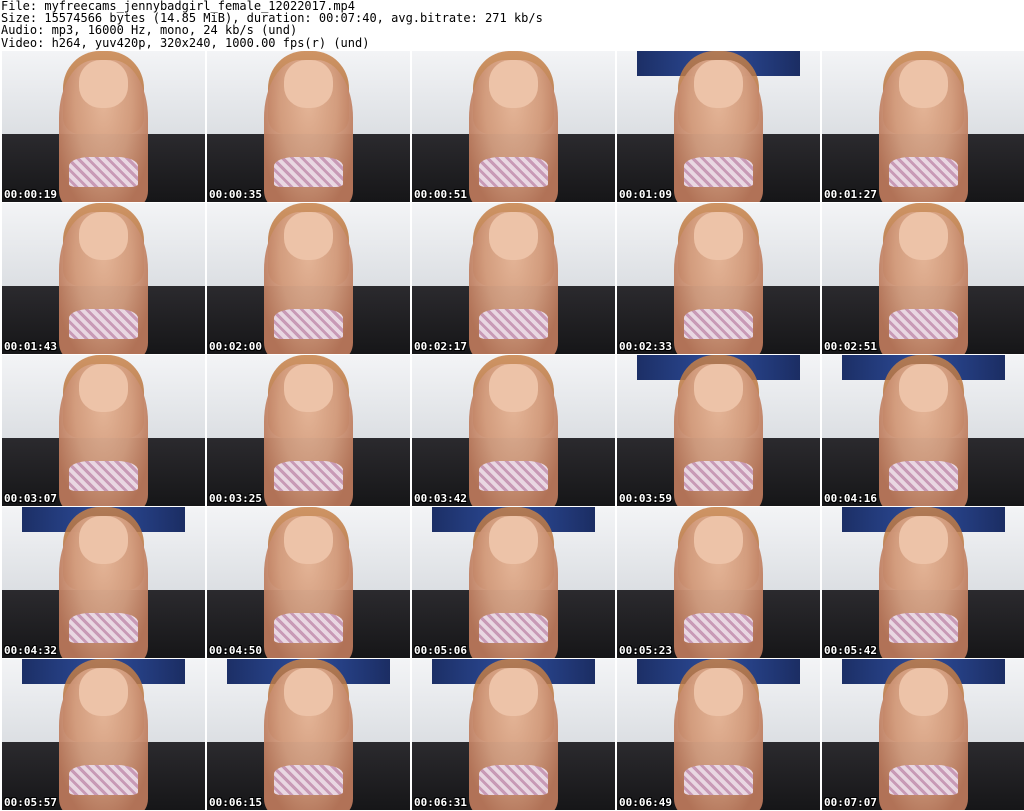  What do you see at coordinates (235, 346) in the screenshot?
I see `timestamp-label: 00:02:00` at bounding box center [235, 346].